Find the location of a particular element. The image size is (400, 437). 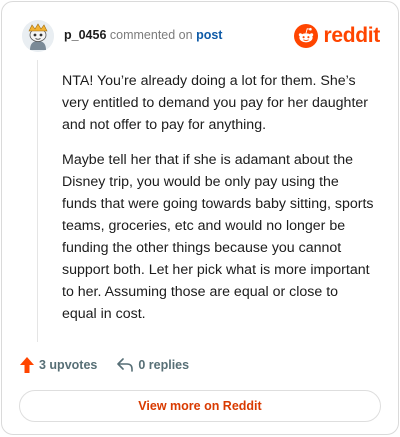

reply-arrow-icon is located at coordinates (125, 365).